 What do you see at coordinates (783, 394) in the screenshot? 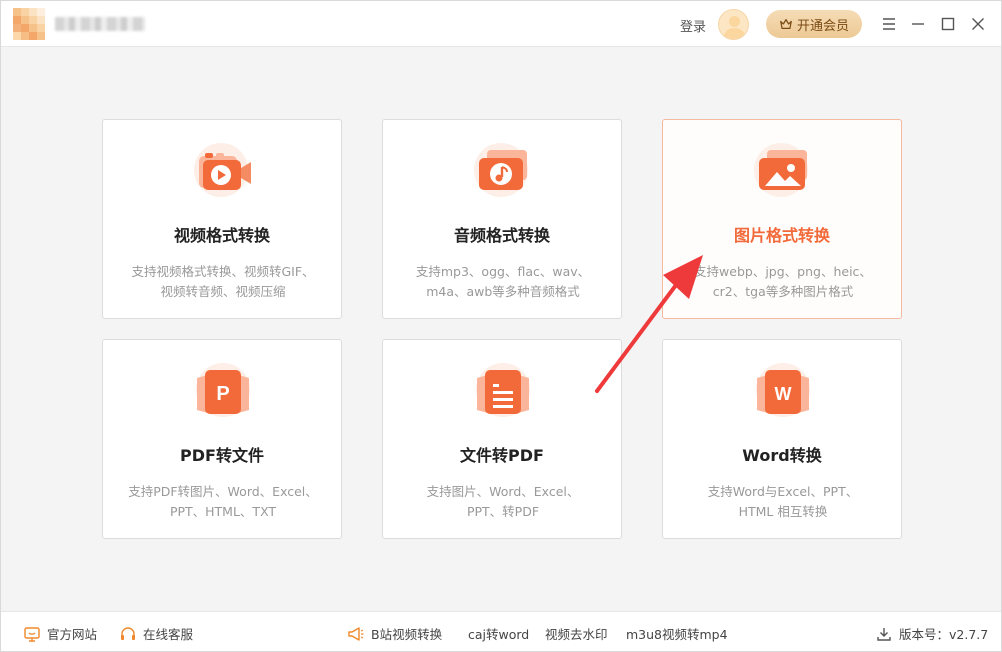
I see `svg-text: W` at bounding box center [783, 394].